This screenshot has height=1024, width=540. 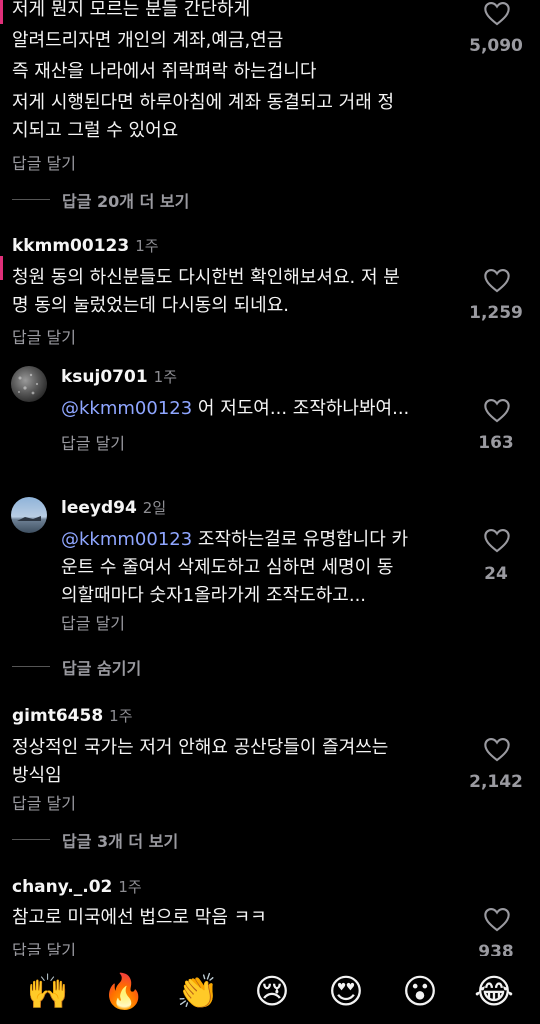 I want to click on like-count: 163, so click(x=496, y=443).